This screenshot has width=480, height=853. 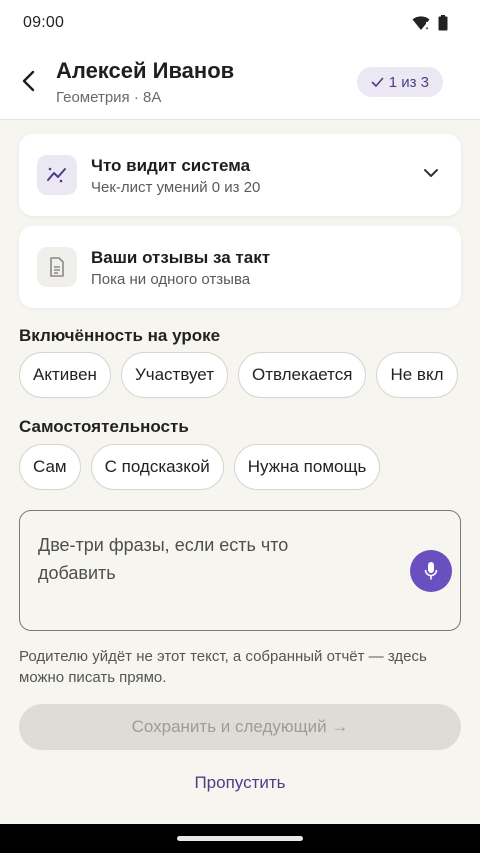 I want to click on chip-not-engaged: Не вкл, so click(x=417, y=375).